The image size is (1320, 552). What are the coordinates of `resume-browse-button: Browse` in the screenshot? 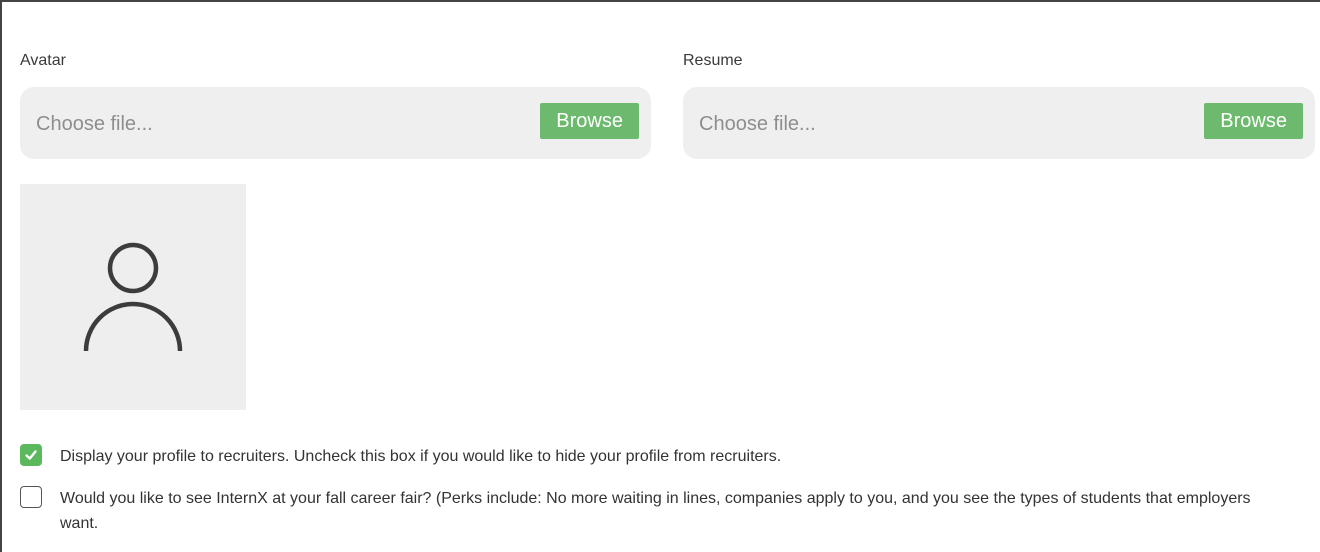 It's located at (1253, 121).